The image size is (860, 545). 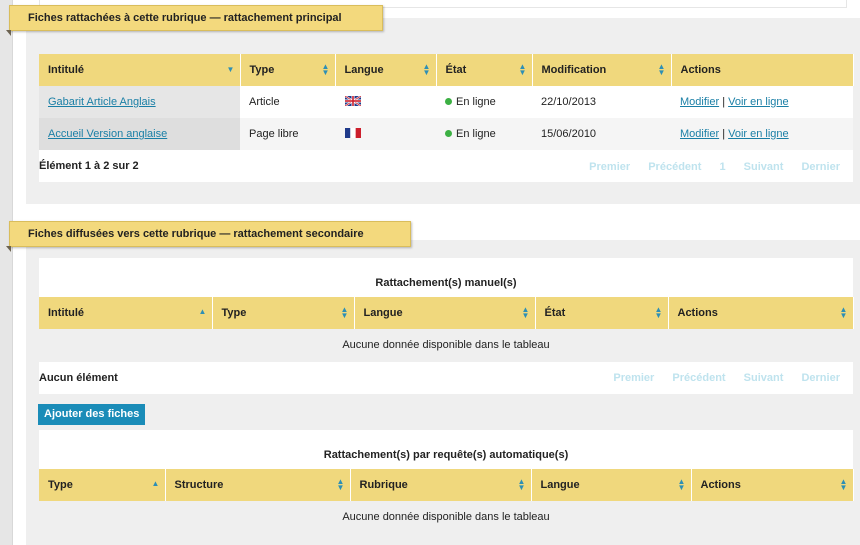 What do you see at coordinates (353, 101) in the screenshot?
I see `uk-flag-icon` at bounding box center [353, 101].